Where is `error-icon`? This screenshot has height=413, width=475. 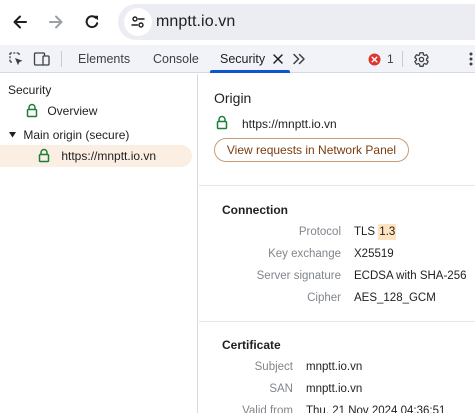
error-icon is located at coordinates (374, 59).